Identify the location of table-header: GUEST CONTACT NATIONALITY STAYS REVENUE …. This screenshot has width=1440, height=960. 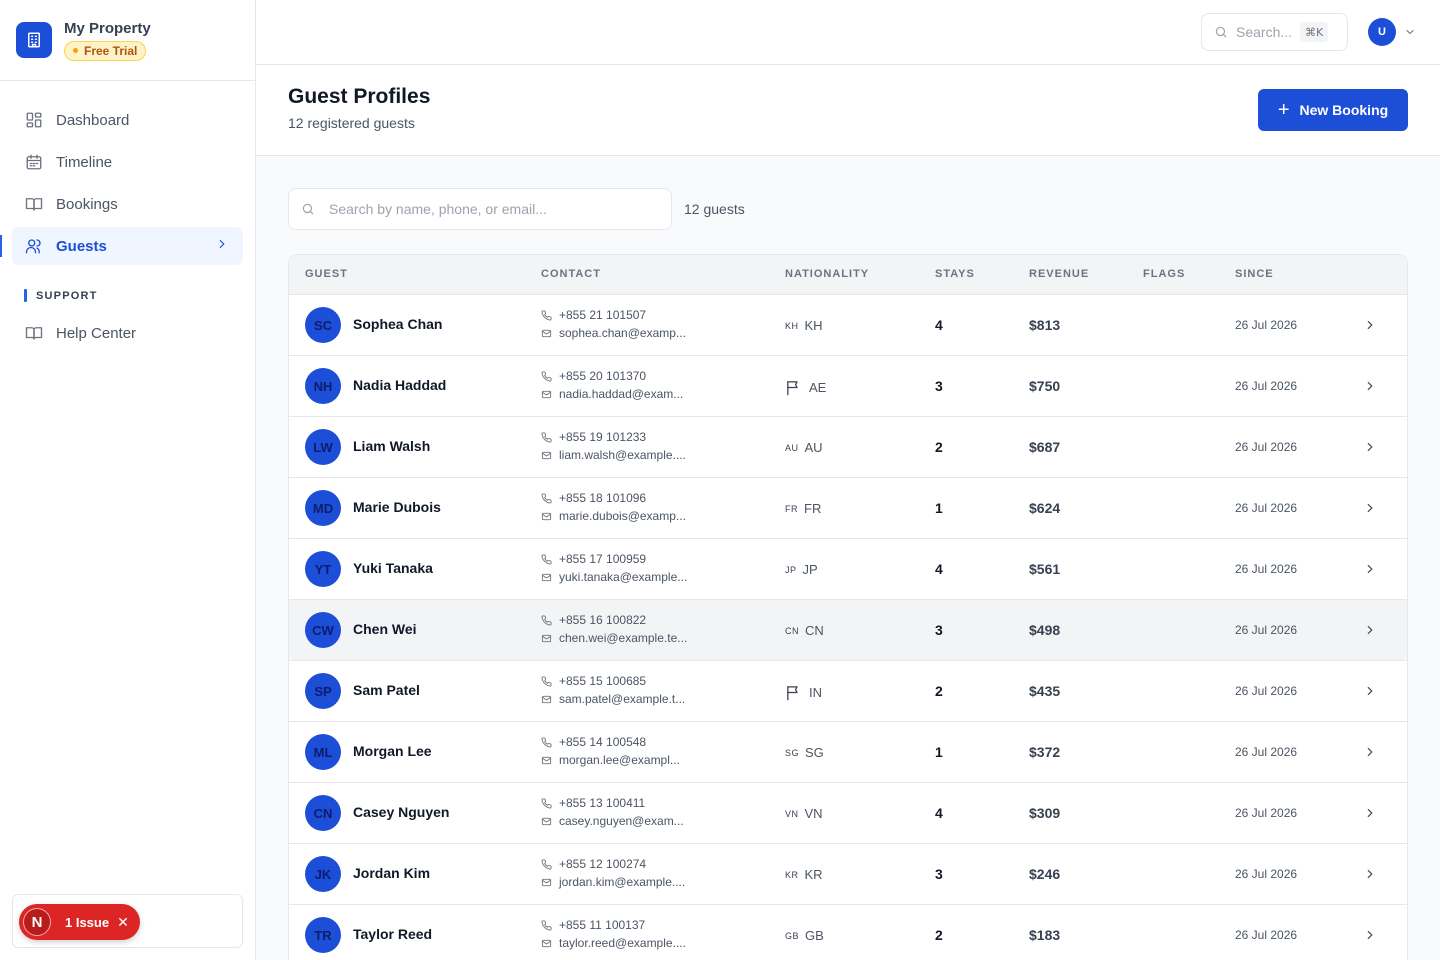
(848, 275).